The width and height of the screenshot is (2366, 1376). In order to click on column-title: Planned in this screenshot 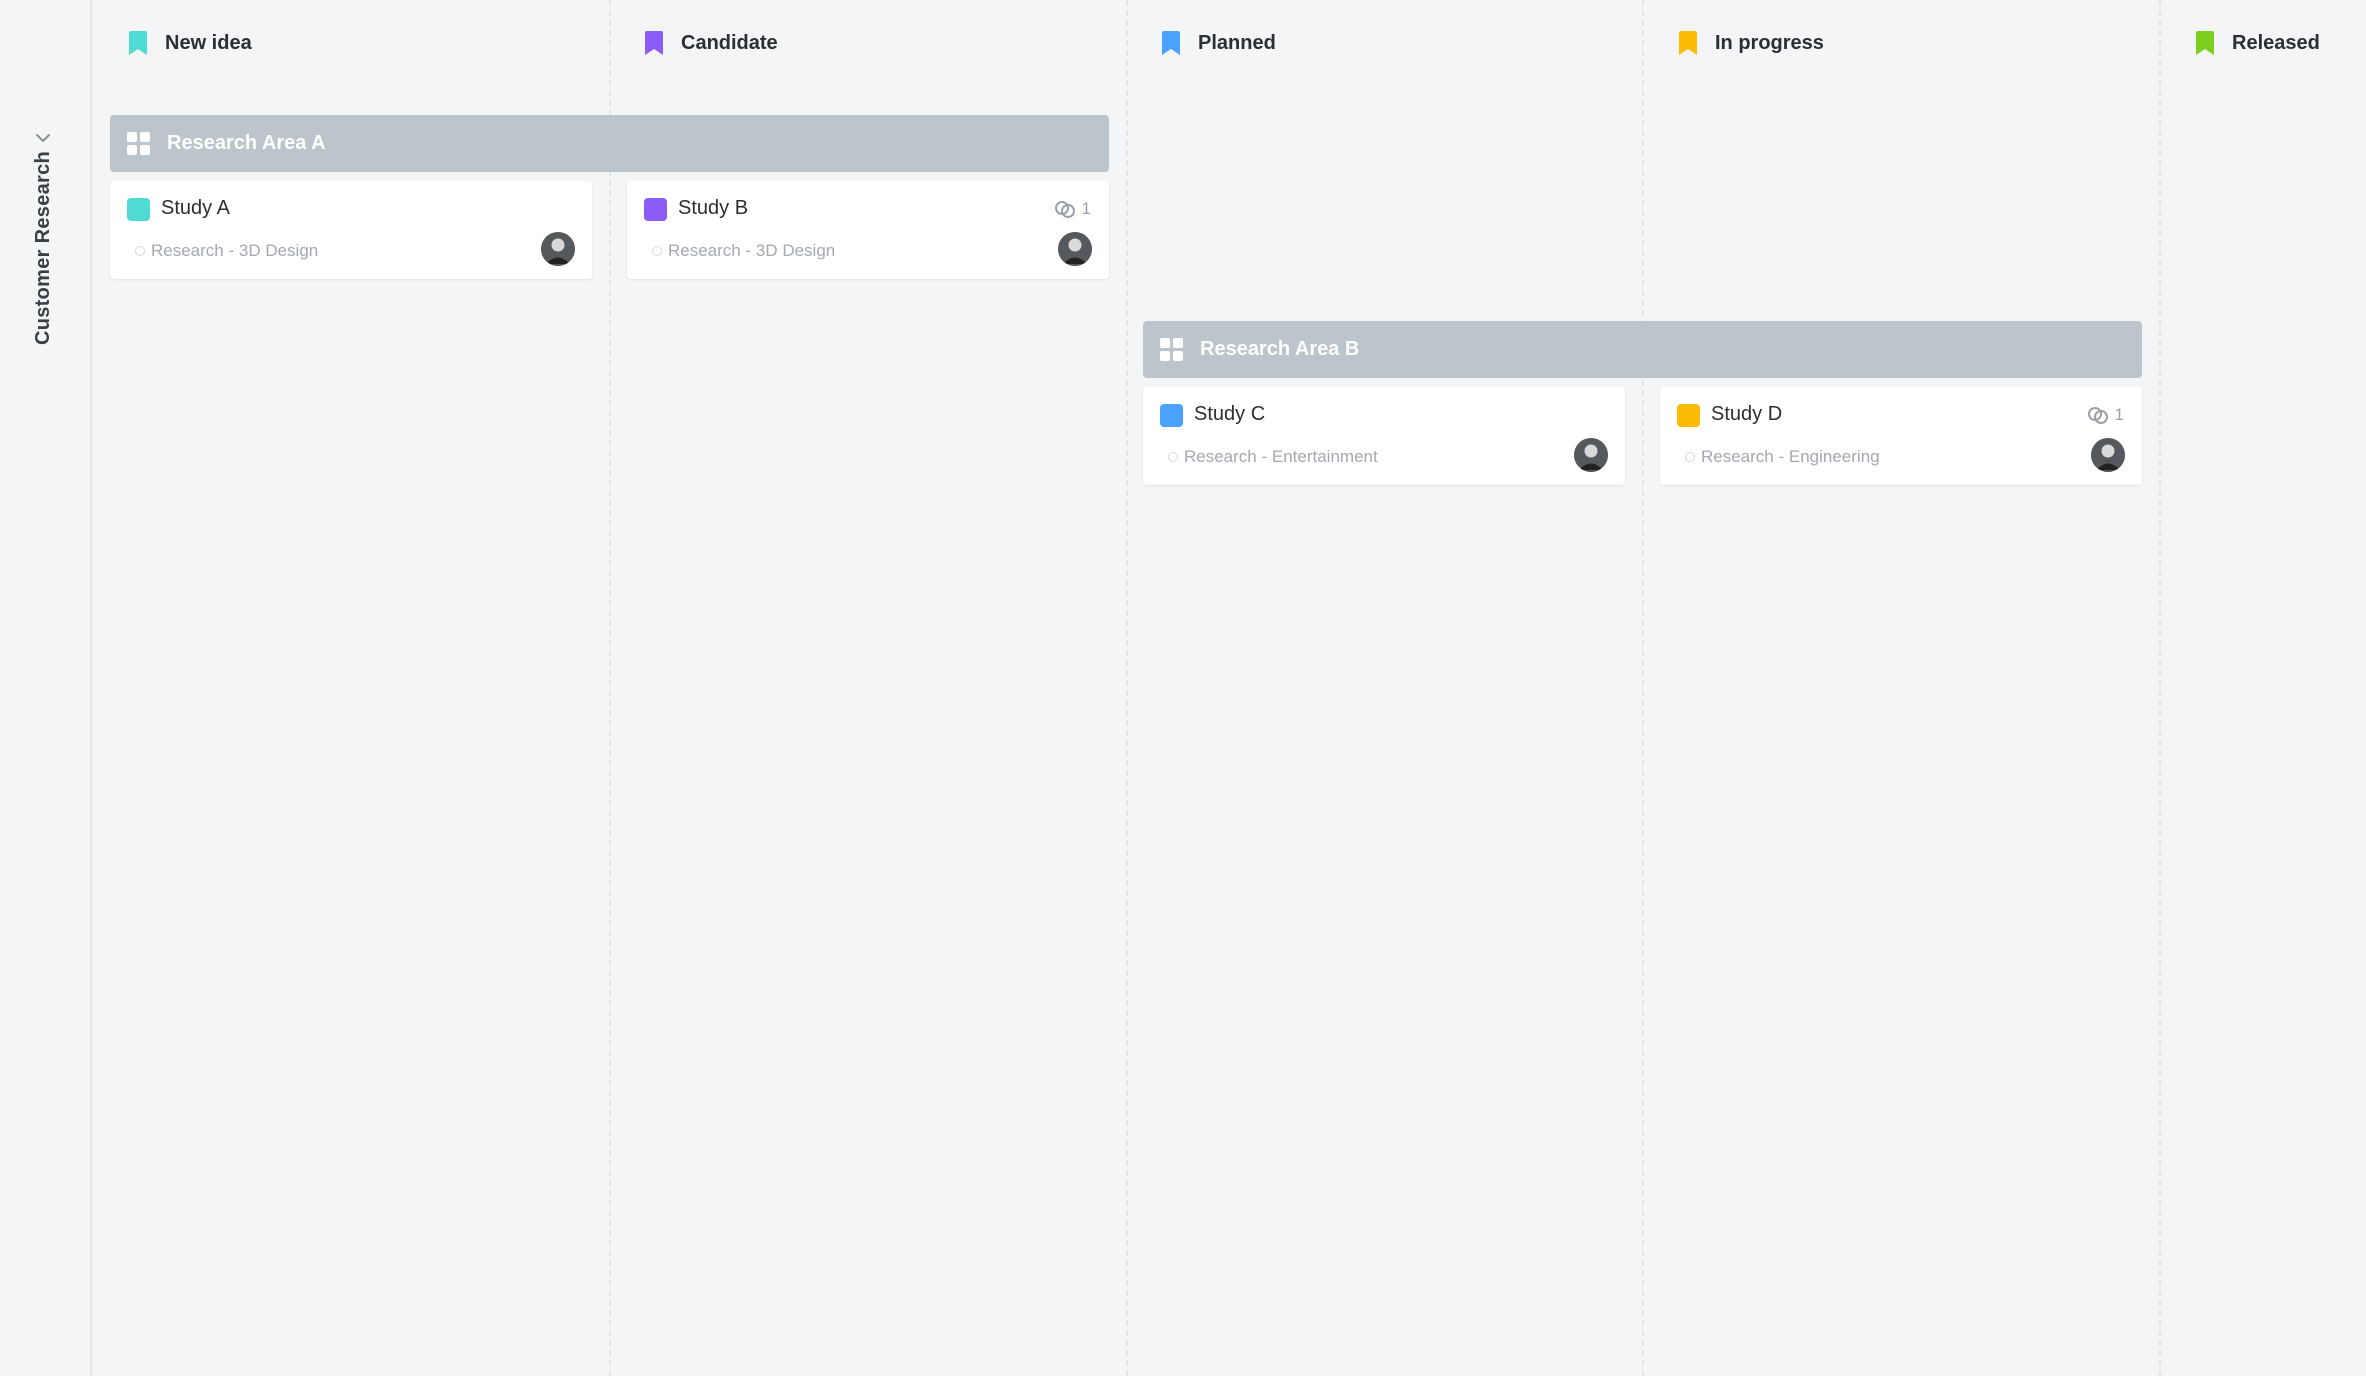, I will do `click(1237, 42)`.